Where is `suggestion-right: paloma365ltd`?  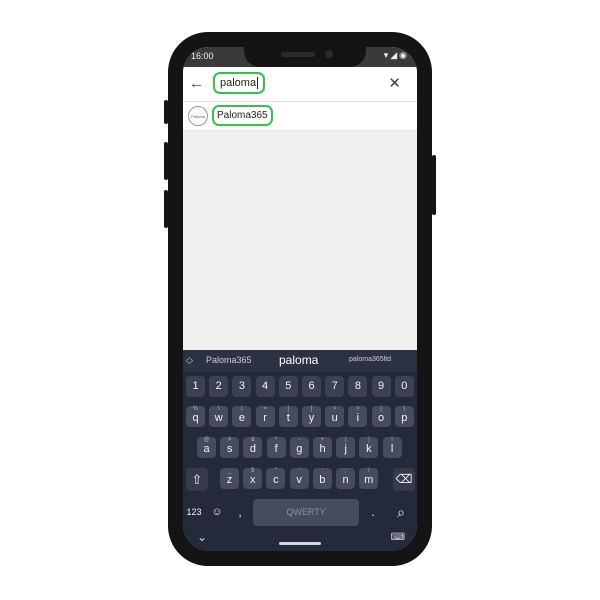
suggestion-right: paloma365ltd is located at coordinates (370, 359).